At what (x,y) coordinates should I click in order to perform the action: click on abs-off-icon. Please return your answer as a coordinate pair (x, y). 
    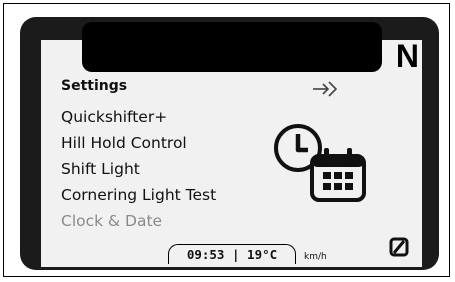
    Looking at the image, I should click on (399, 247).